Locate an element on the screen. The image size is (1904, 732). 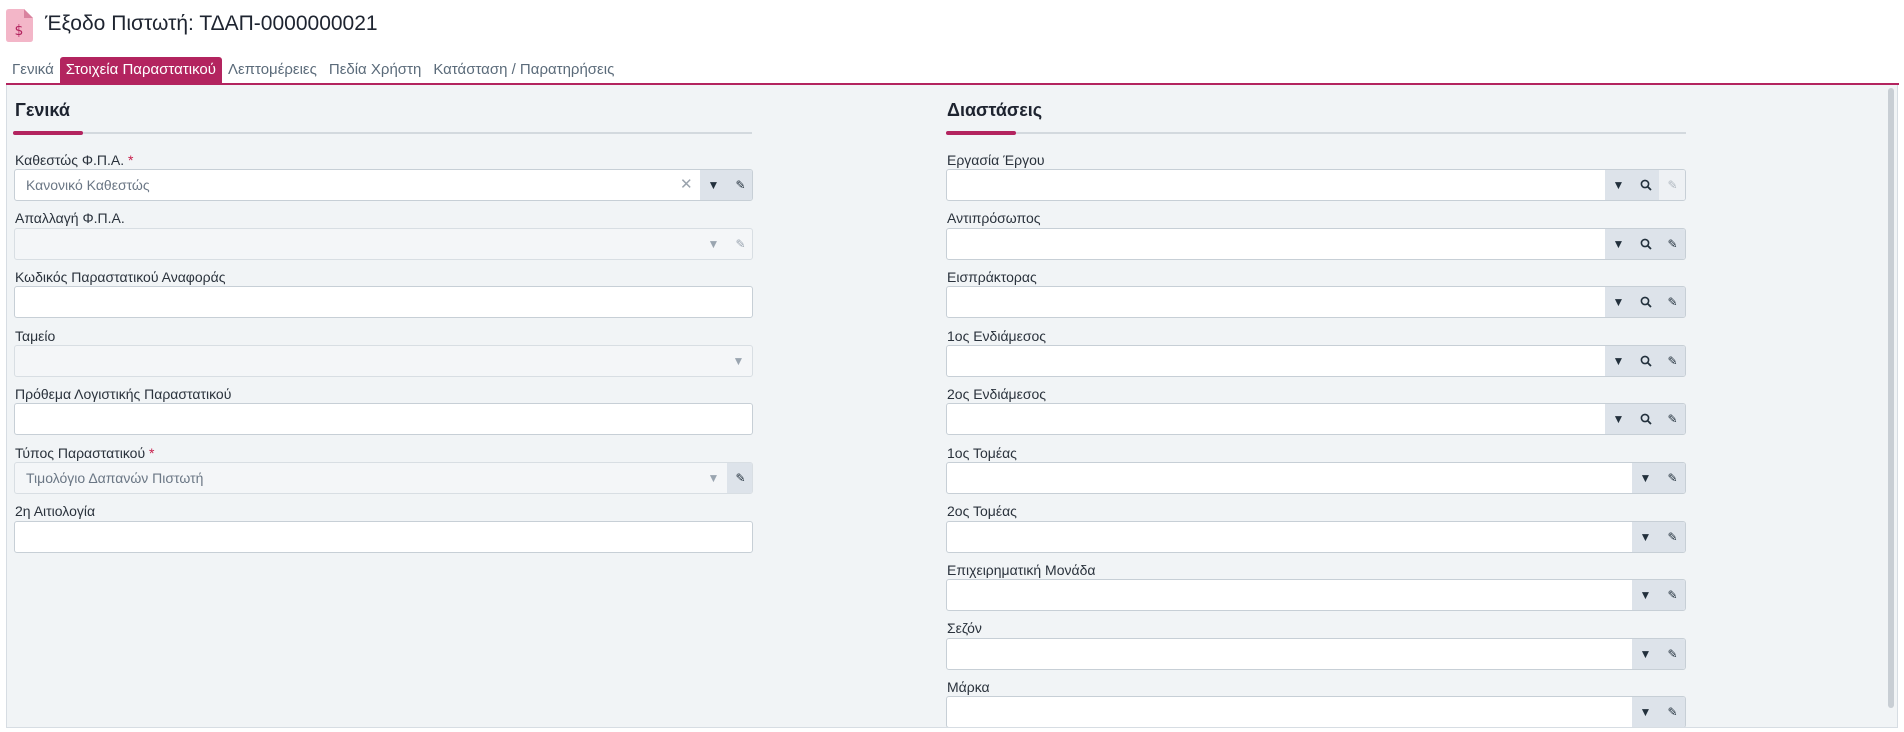
second-reason-label: 2η Αιτιολογία is located at coordinates (55, 511).